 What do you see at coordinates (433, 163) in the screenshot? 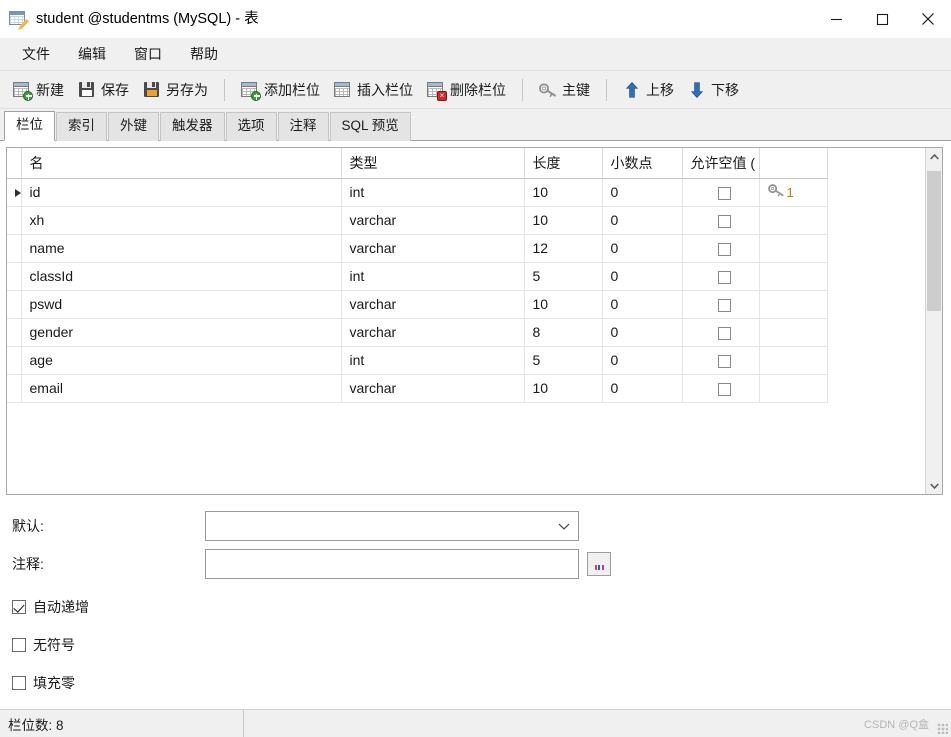
I see `column-header-type: 类型` at bounding box center [433, 163].